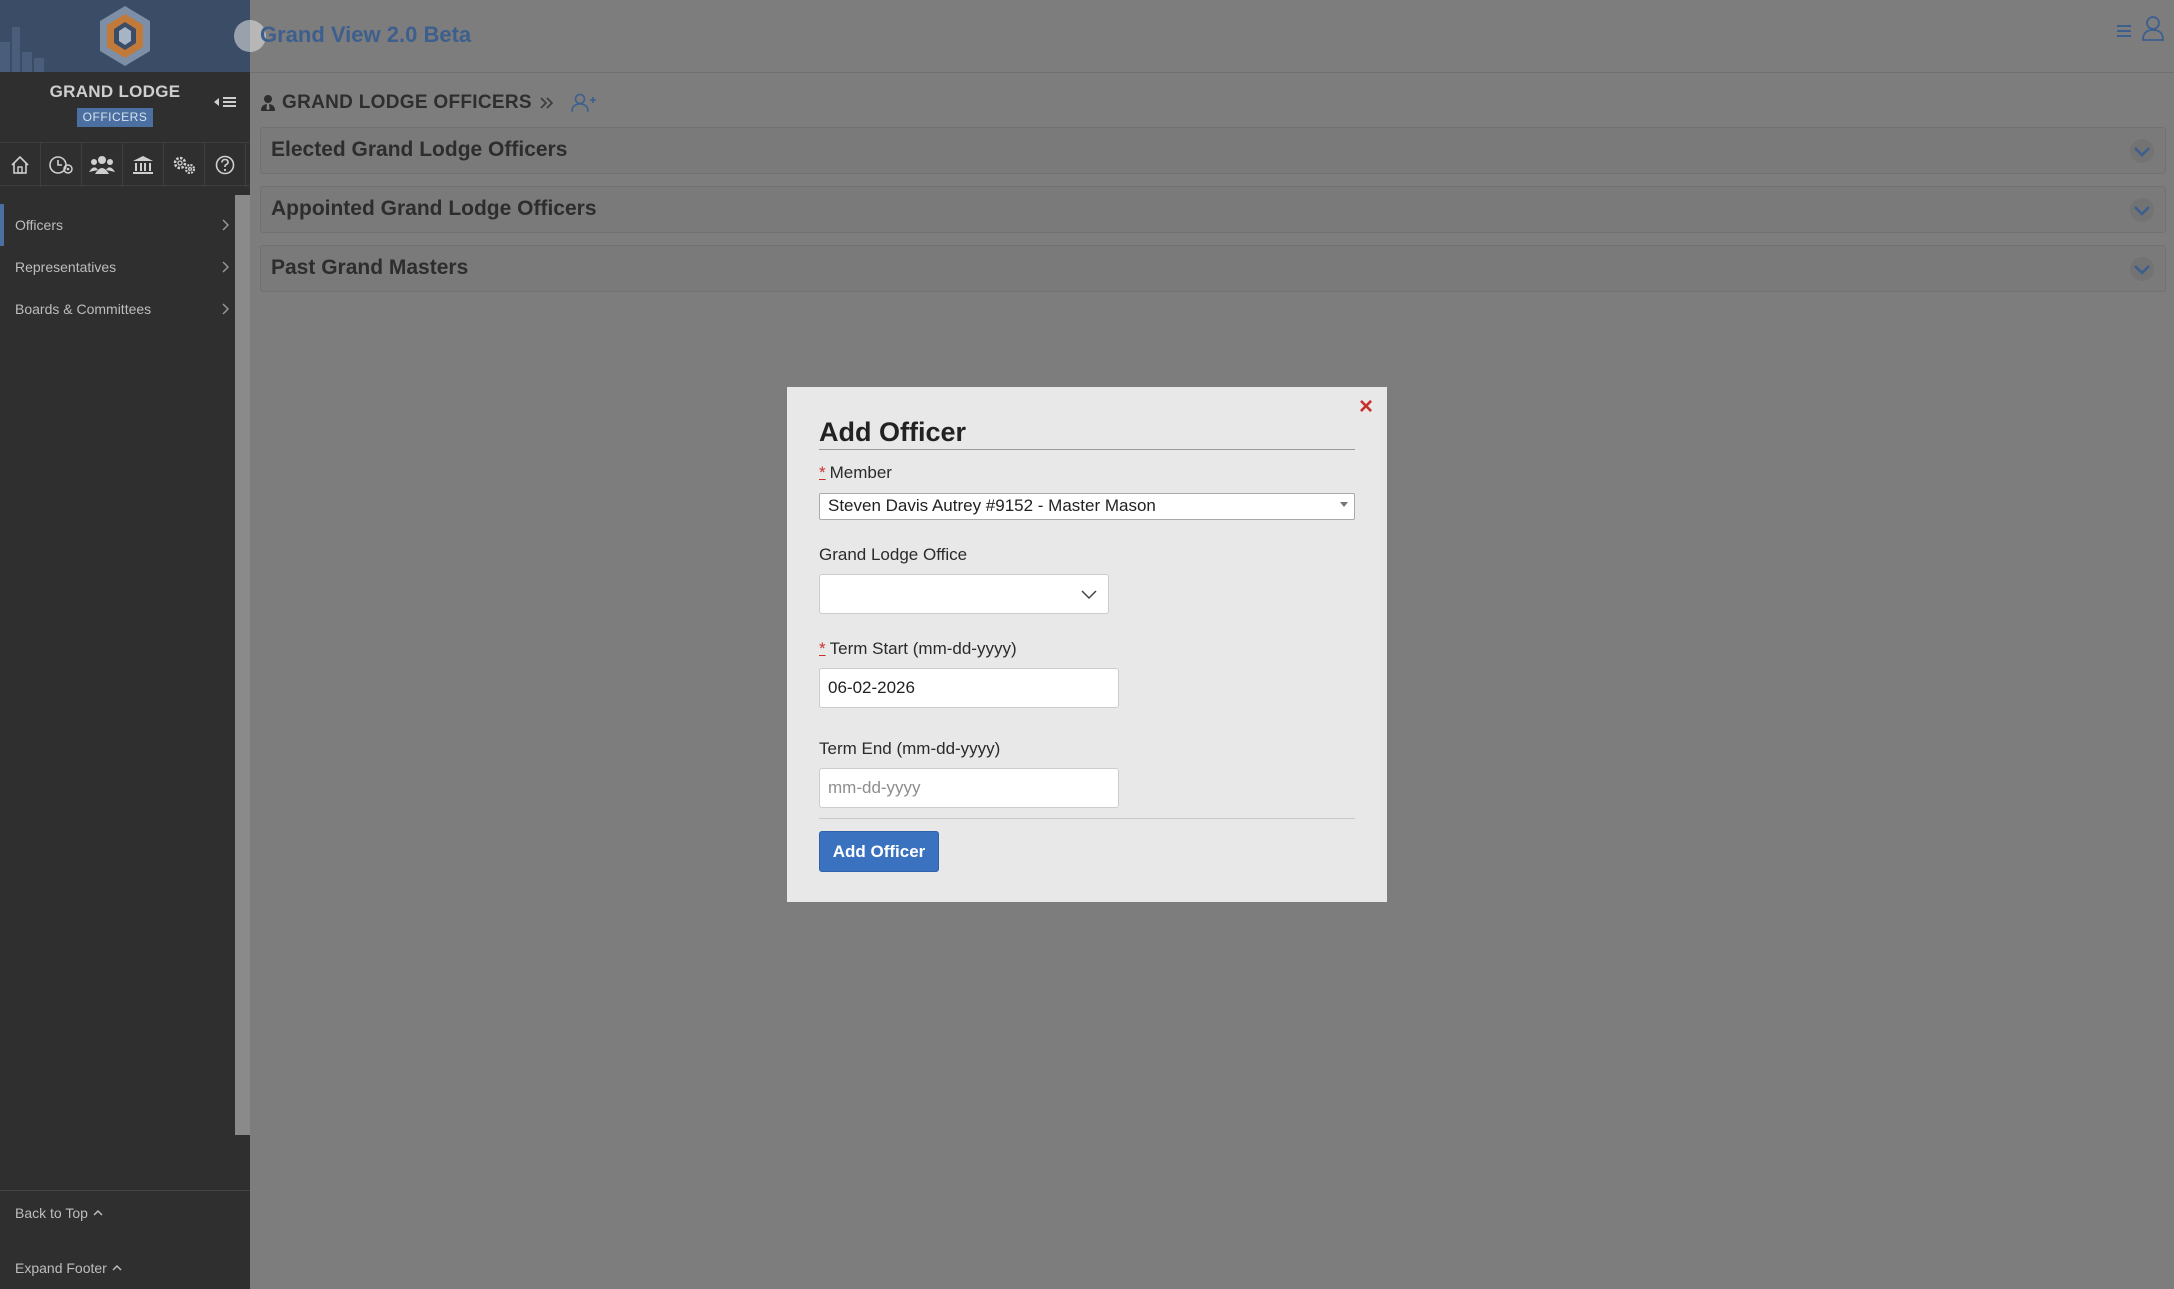 This screenshot has height=1289, width=2174. What do you see at coordinates (61, 1268) in the screenshot?
I see `expand-footer-label: Expand Footer` at bounding box center [61, 1268].